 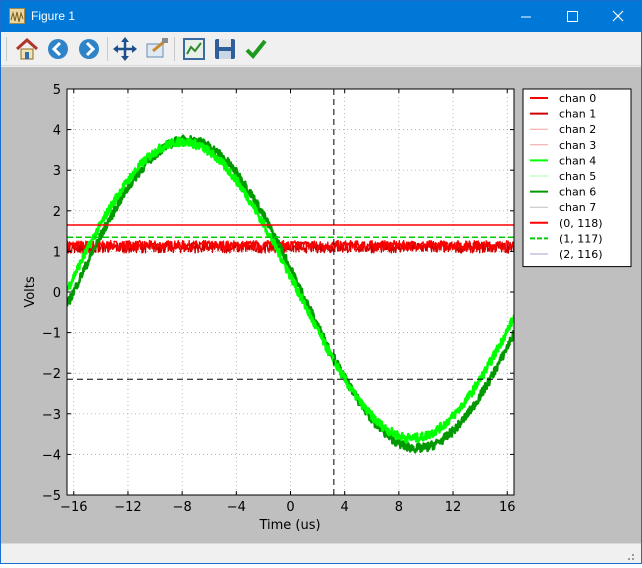 What do you see at coordinates (507, 507) in the screenshot?
I see `x-tick-label: 16` at bounding box center [507, 507].